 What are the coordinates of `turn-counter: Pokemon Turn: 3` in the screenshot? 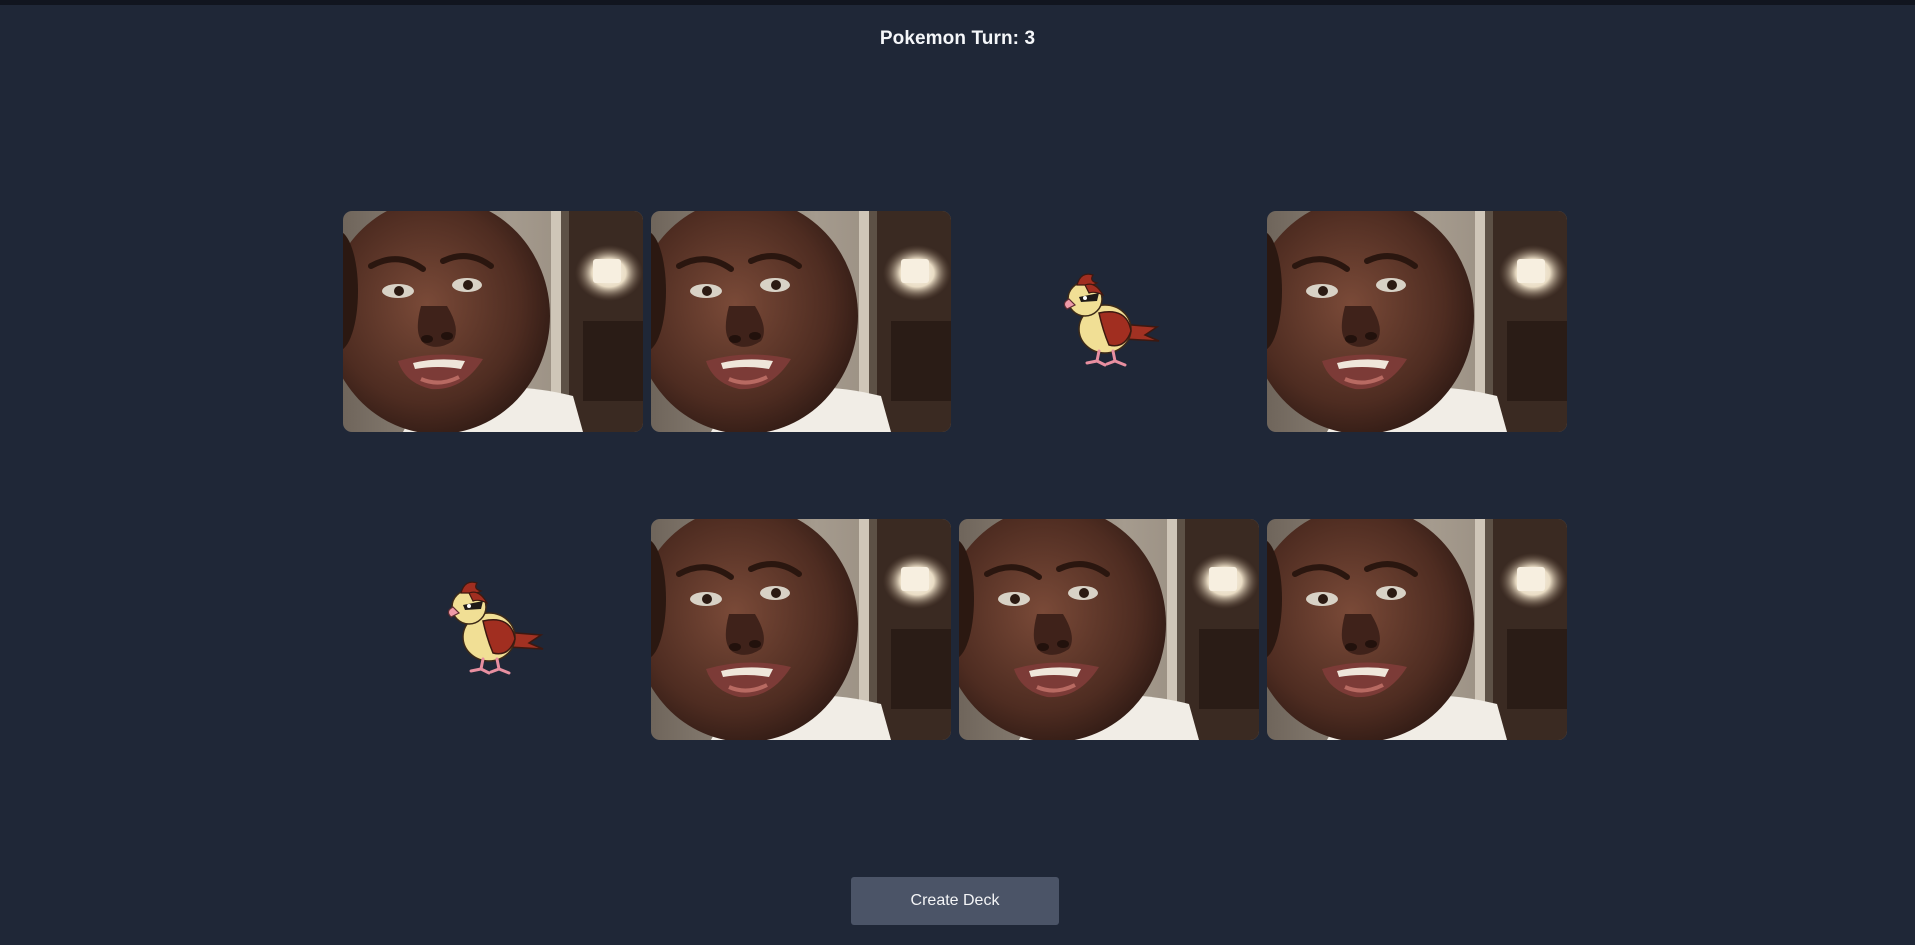 It's located at (957, 38).